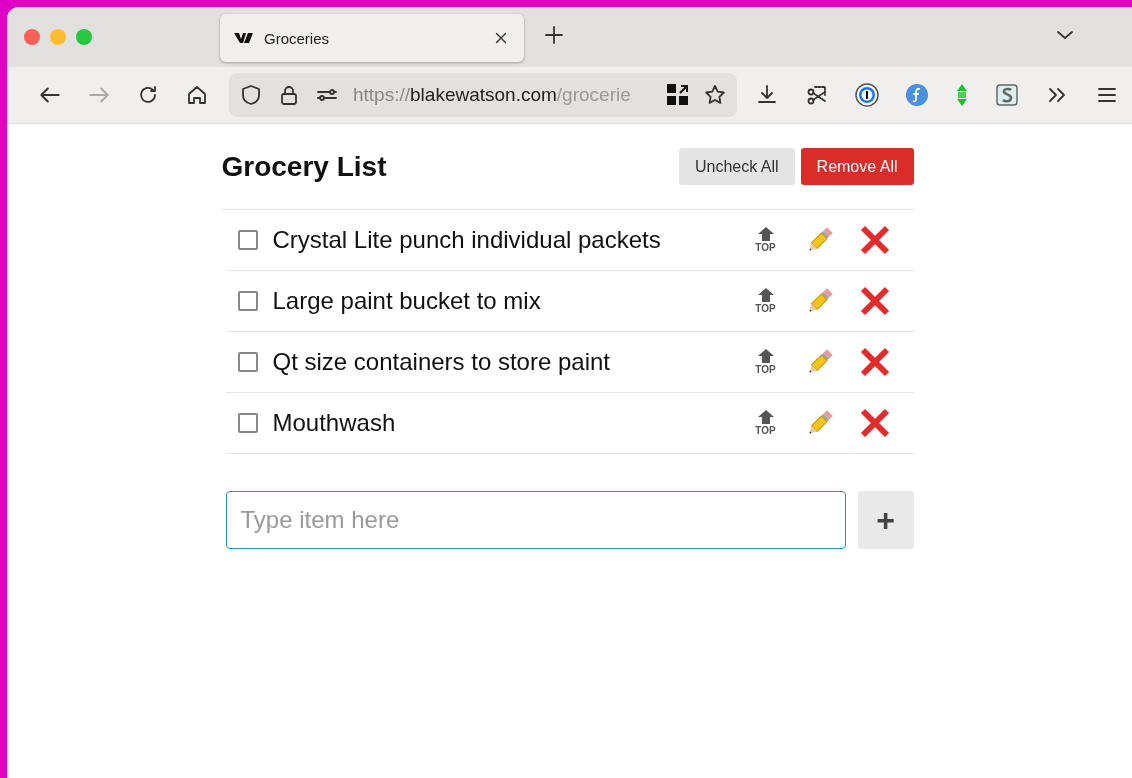 This screenshot has height=778, width=1132. What do you see at coordinates (244, 38) in the screenshot?
I see `site-logo-icon` at bounding box center [244, 38].